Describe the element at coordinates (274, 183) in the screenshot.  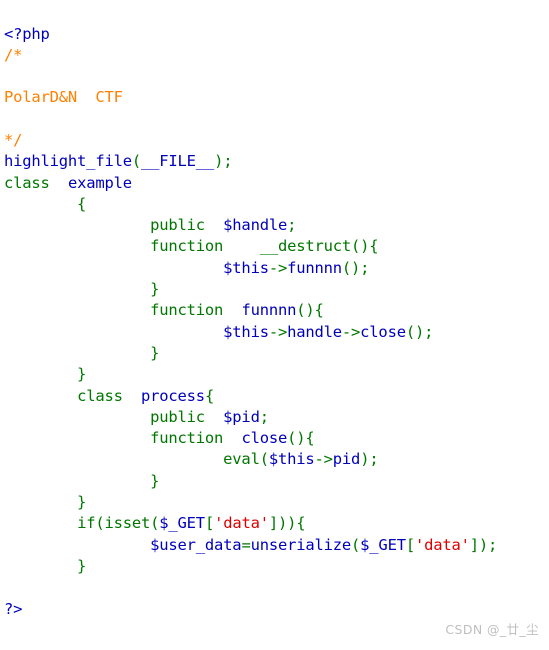
I see `code-line: class example` at that location.